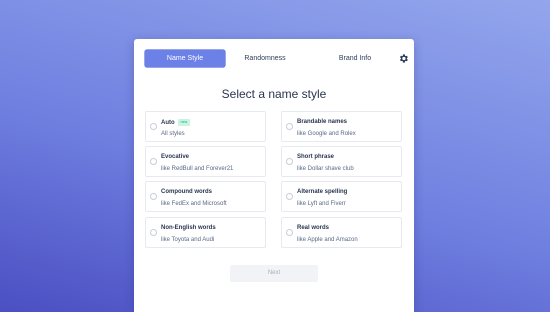 The width and height of the screenshot is (550, 312). Describe the element at coordinates (176, 122) in the screenshot. I see `option-title: Auto new` at that location.